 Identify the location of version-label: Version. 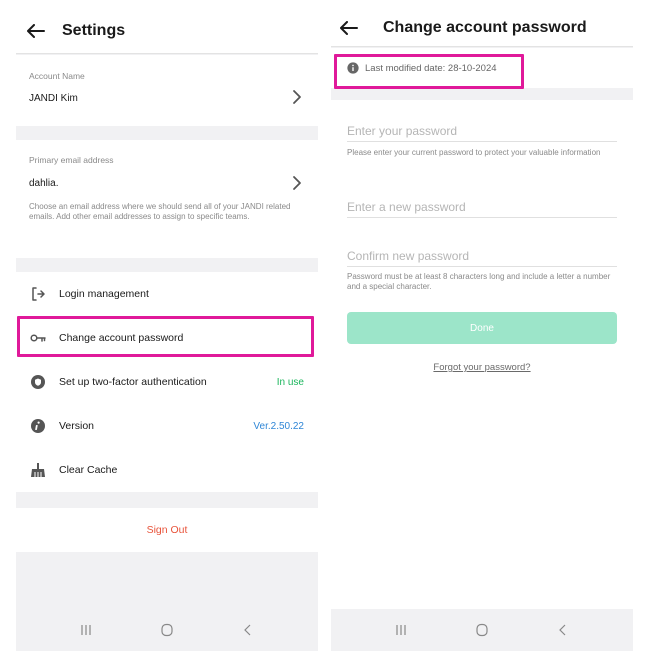
(77, 426).